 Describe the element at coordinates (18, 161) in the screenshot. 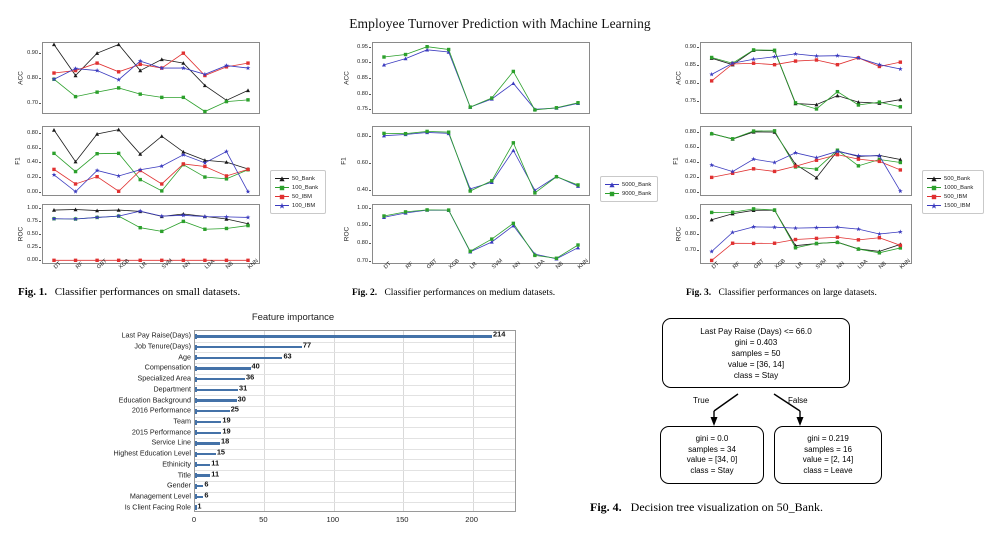

I see `fig1-ylabel-f1: F1` at that location.